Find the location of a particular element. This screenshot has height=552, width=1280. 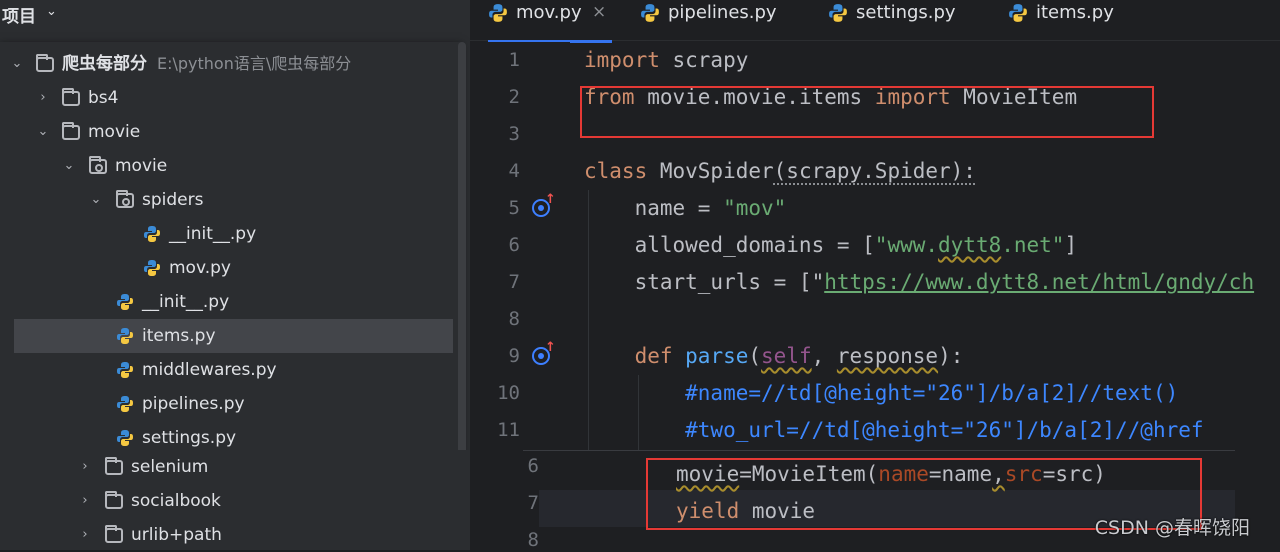

tab-settings-py: settings.py is located at coordinates (898, 20).